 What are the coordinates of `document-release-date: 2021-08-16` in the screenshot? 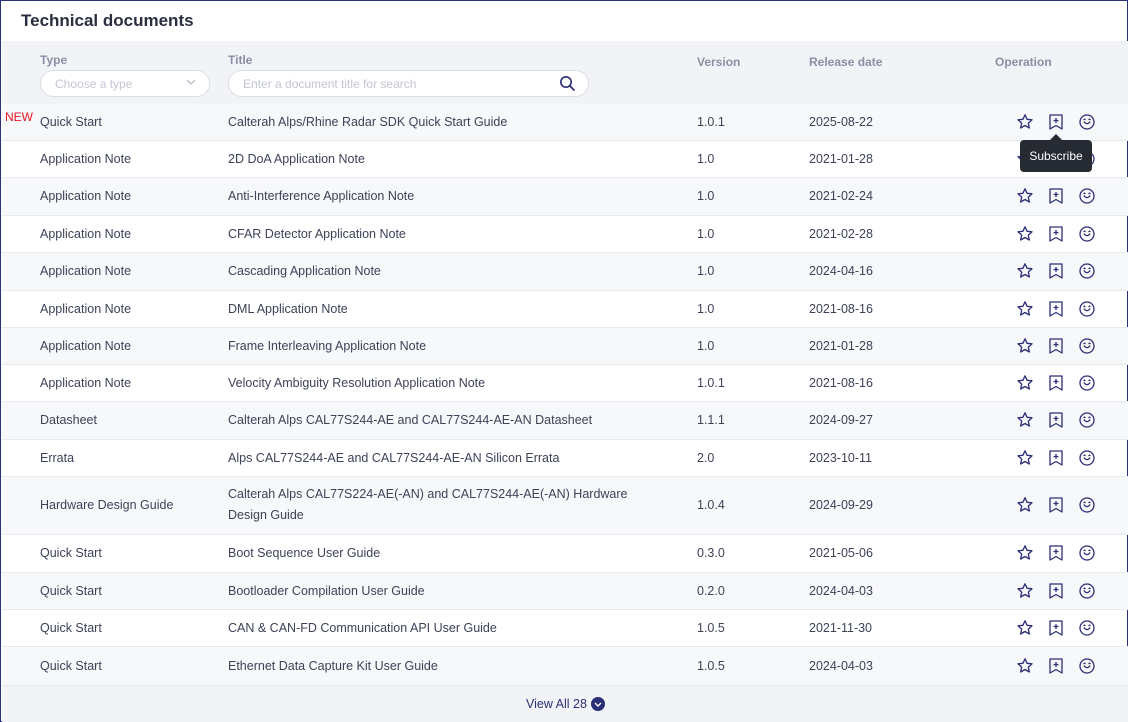 It's located at (841, 309).